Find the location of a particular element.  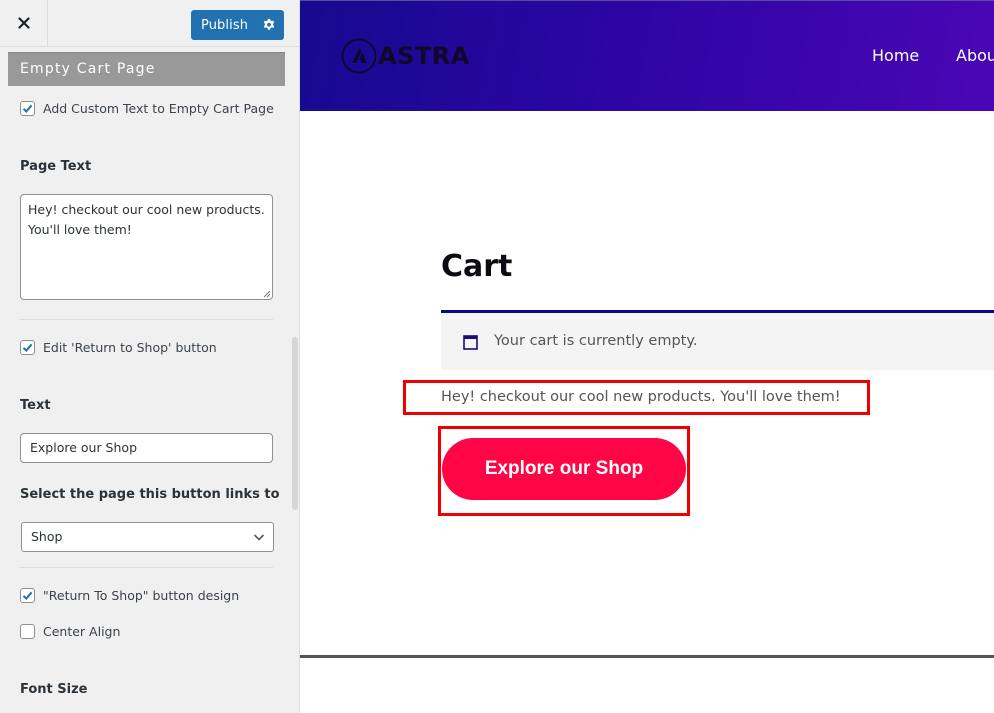

checkbox-label: Add Custom Text to Empty Cart Page is located at coordinates (158, 108).